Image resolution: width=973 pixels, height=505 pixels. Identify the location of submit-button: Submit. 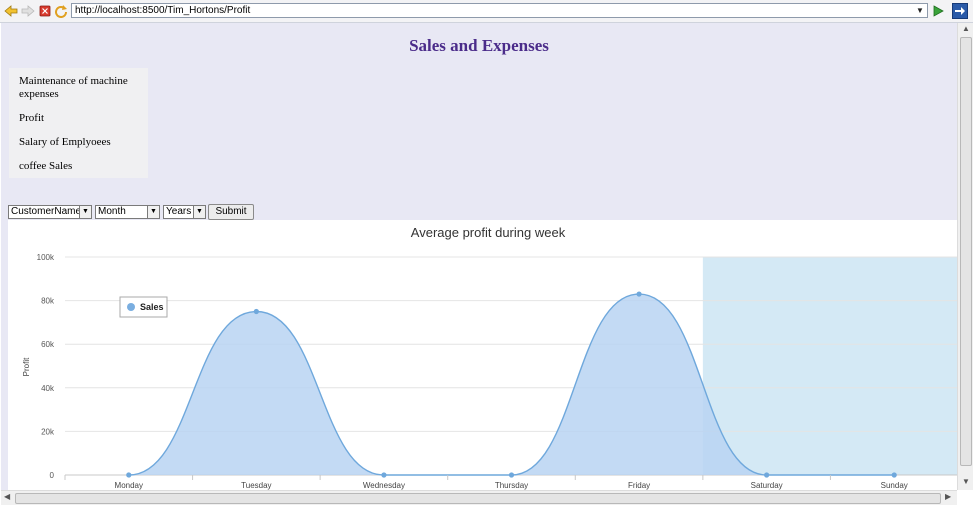
(231, 212).